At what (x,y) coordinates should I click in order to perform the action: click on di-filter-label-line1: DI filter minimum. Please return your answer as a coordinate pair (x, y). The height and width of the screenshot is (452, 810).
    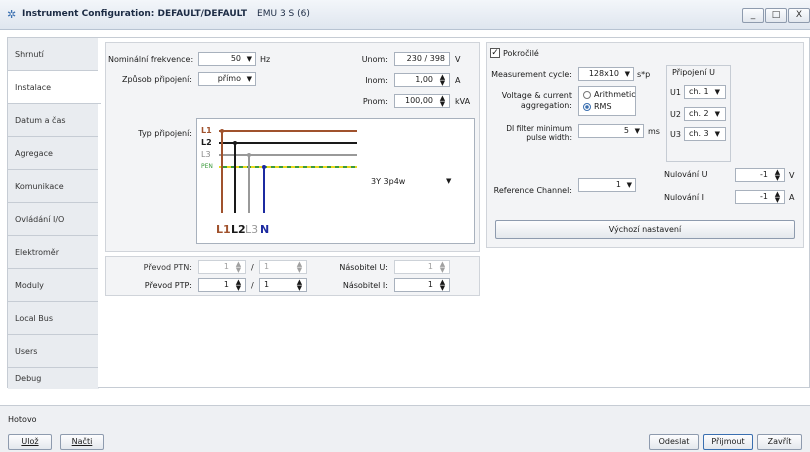
    Looking at the image, I should click on (539, 128).